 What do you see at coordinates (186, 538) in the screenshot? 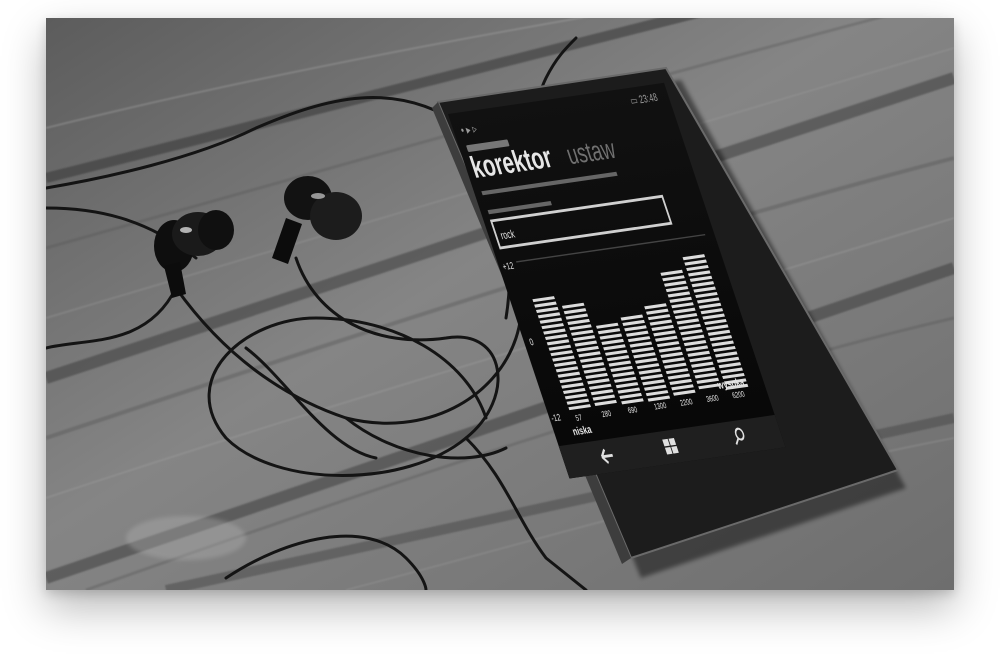
I see `wood-highlight` at bounding box center [186, 538].